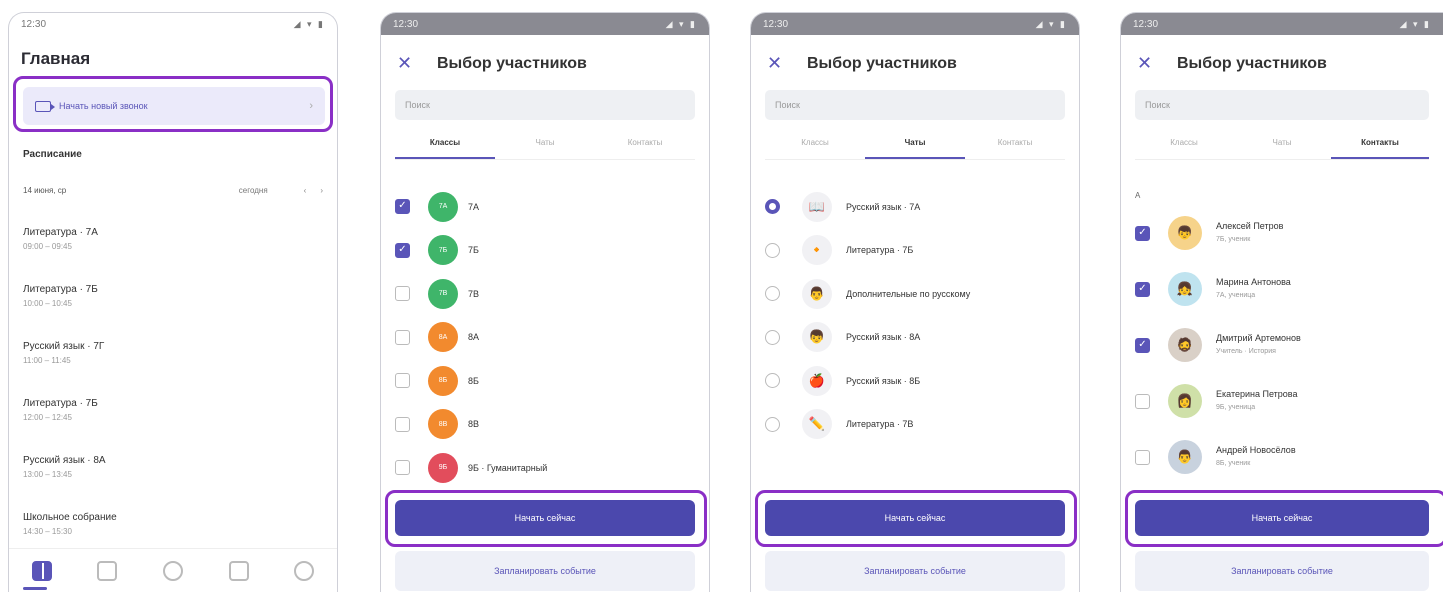 This screenshot has height=592, width=1443. I want to click on home-icon, so click(41, 570).